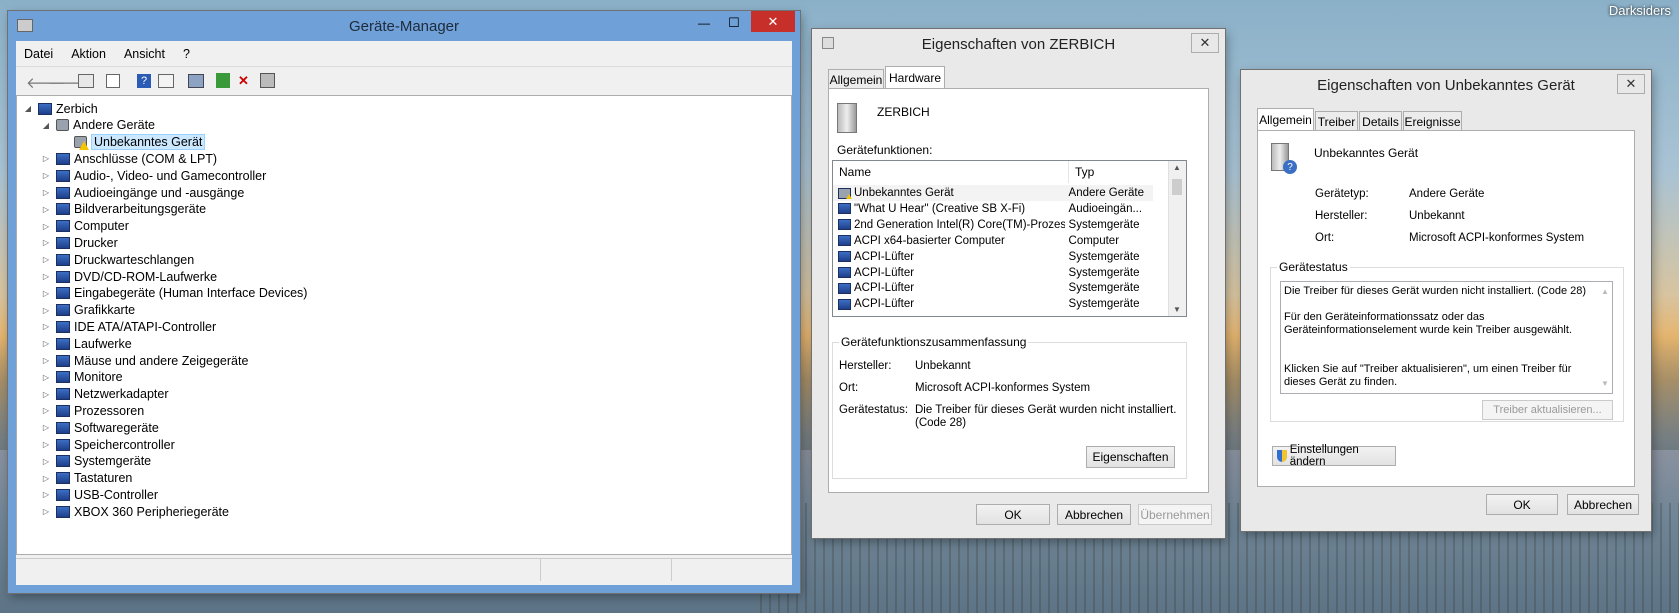  What do you see at coordinates (129, 158) in the screenshot?
I see `tree-category-item: ▷ Anschlüsse (COM & LPT)` at bounding box center [129, 158].